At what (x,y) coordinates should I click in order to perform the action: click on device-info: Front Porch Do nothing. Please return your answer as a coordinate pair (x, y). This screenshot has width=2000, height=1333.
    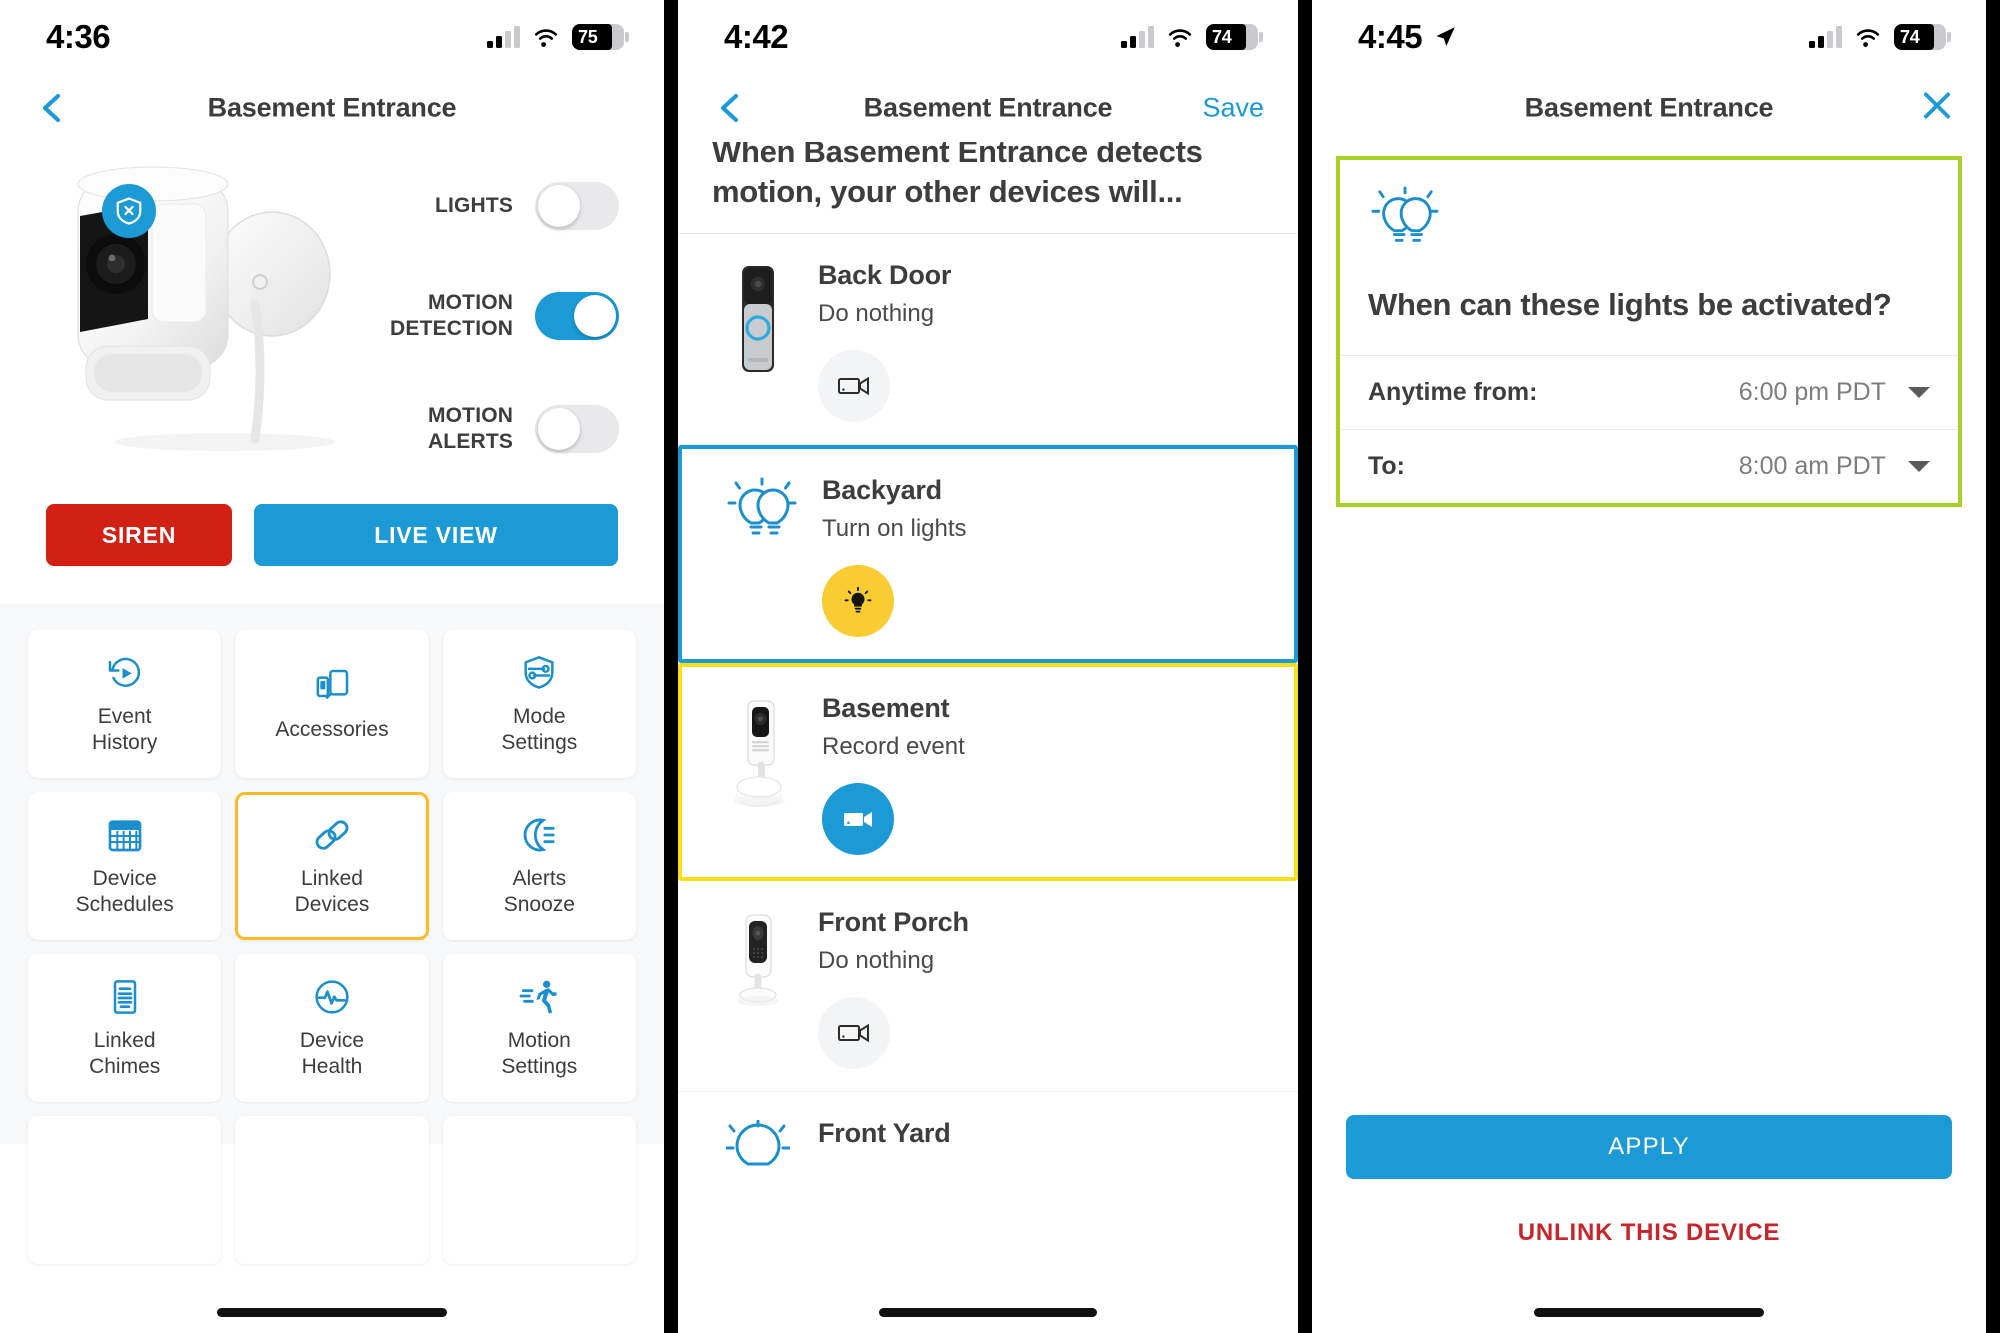
    Looking at the image, I should click on (1034, 988).